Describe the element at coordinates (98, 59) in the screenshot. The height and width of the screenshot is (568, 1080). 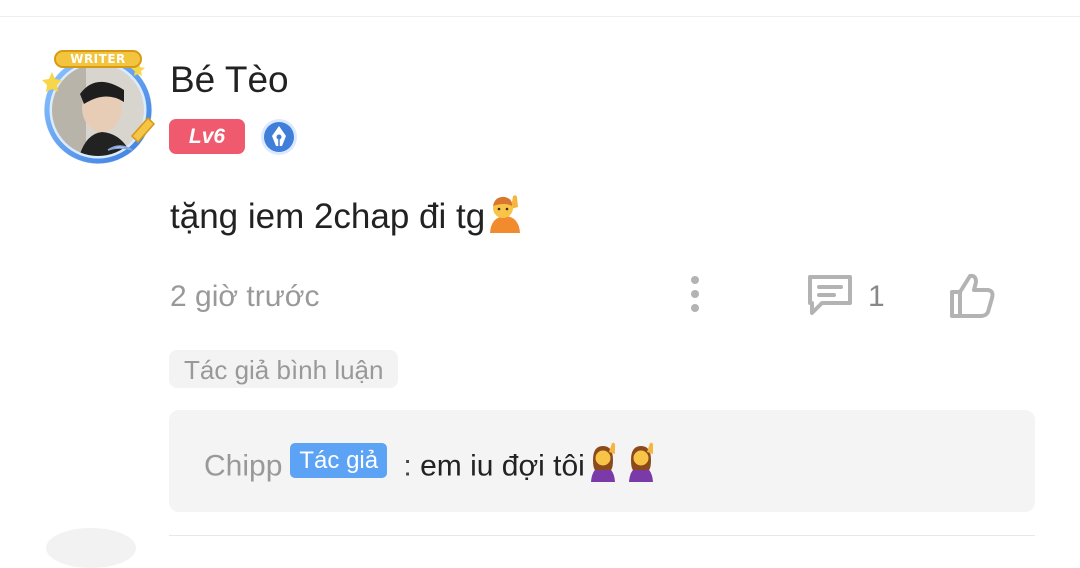
I see `writer-badge: WRITER` at that location.